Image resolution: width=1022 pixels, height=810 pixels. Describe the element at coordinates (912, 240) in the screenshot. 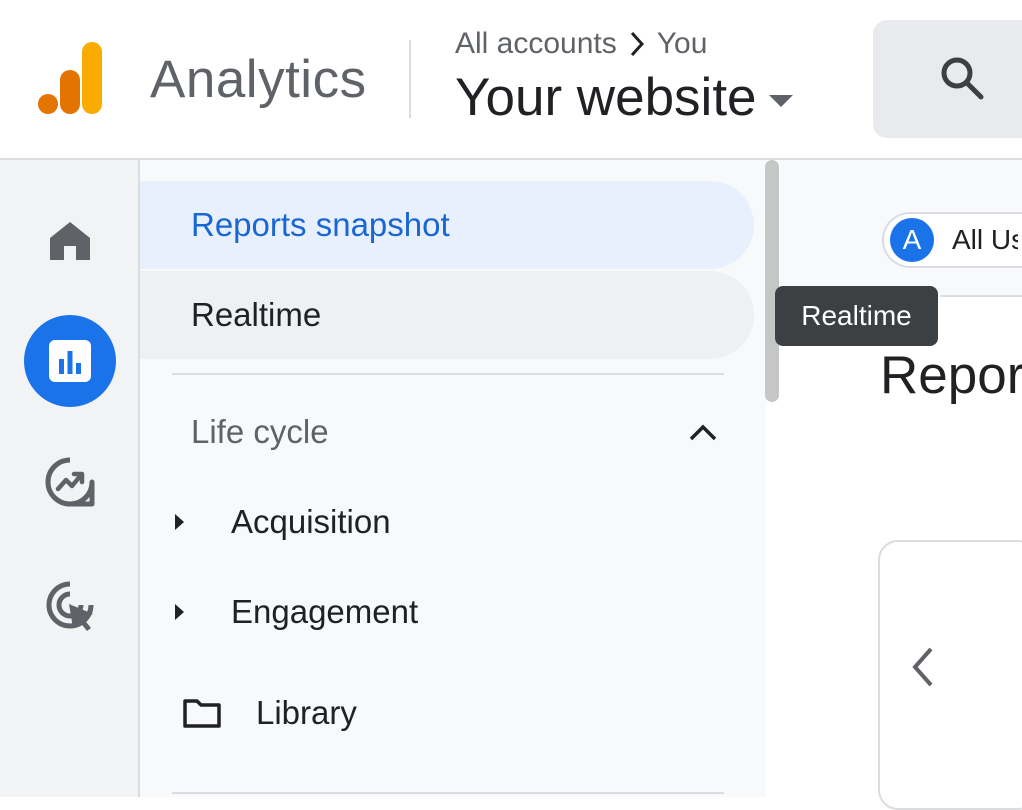

I see `avatar: A` at that location.